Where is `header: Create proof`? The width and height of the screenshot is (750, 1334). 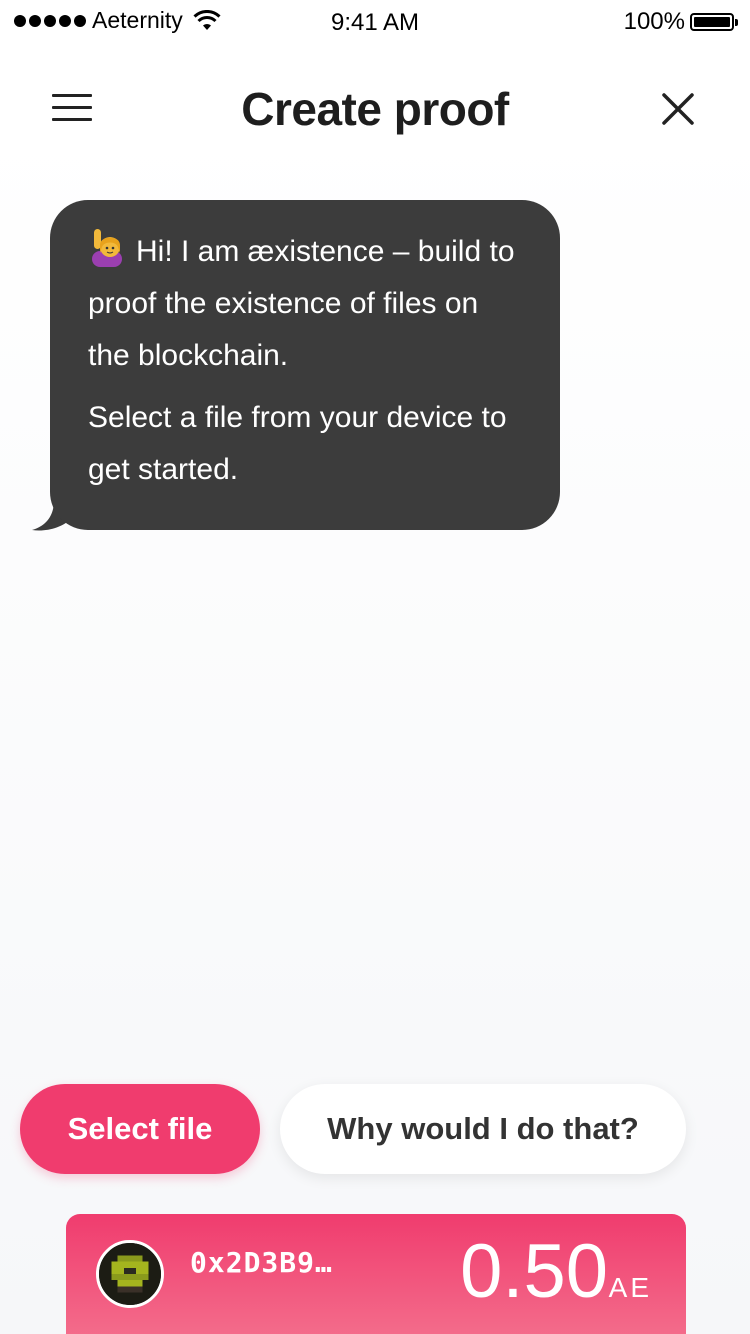
header: Create proof is located at coordinates (375, 110).